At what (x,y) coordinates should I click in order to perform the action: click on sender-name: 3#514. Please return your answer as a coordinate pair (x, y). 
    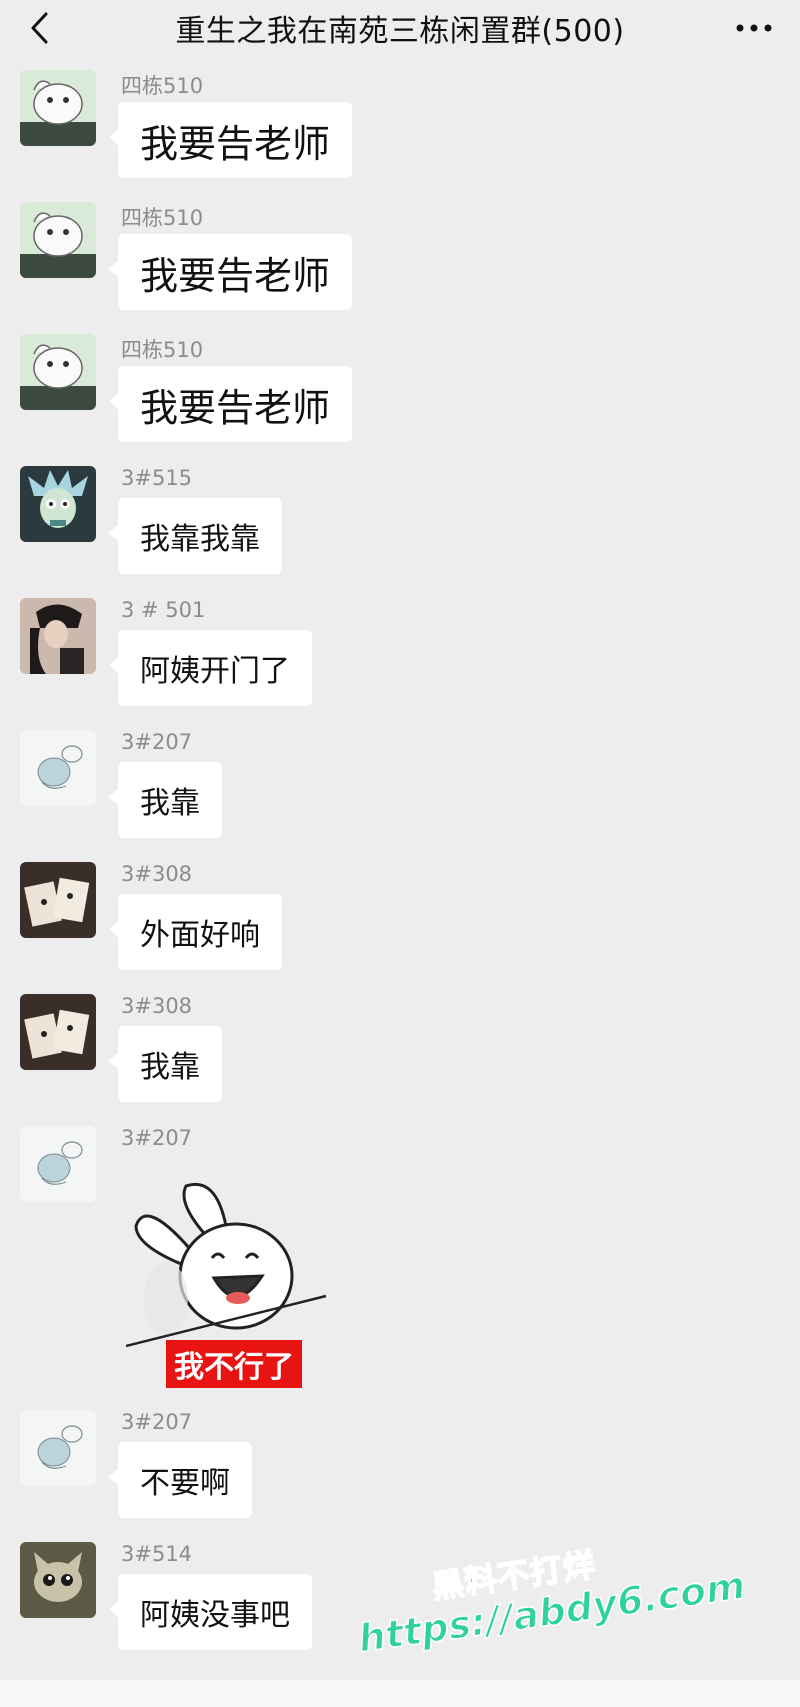
    Looking at the image, I should click on (157, 1554).